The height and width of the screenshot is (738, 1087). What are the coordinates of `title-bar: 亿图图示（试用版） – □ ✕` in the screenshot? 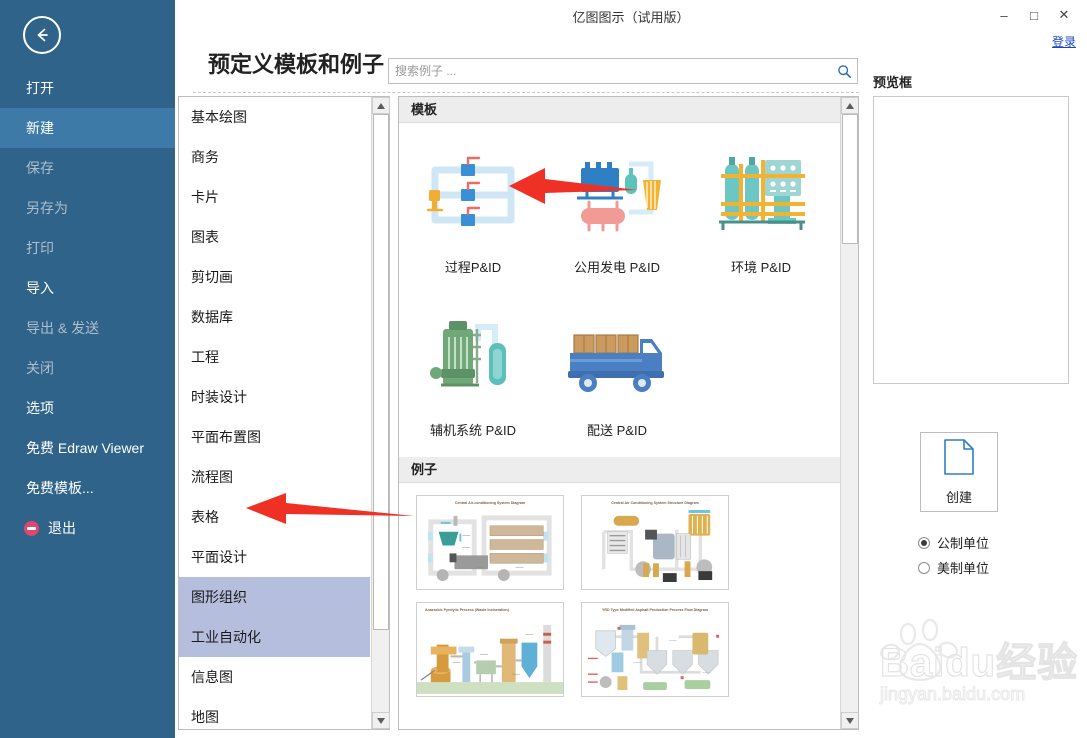 It's located at (631, 15).